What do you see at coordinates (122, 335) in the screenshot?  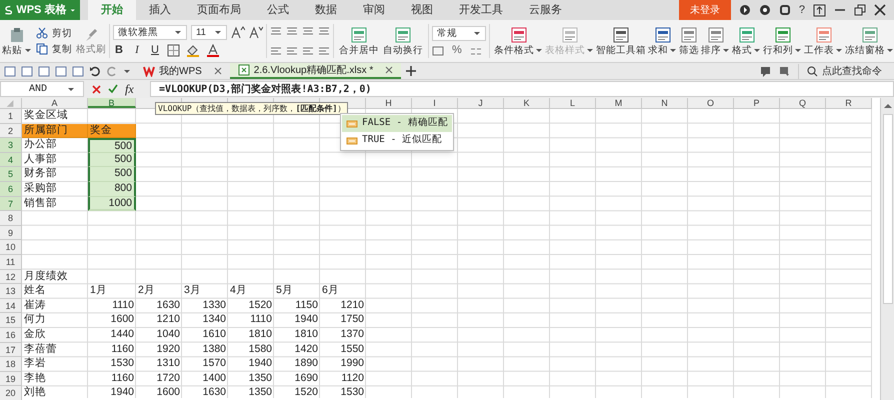 I see `table-cell-text: 1440` at bounding box center [122, 335].